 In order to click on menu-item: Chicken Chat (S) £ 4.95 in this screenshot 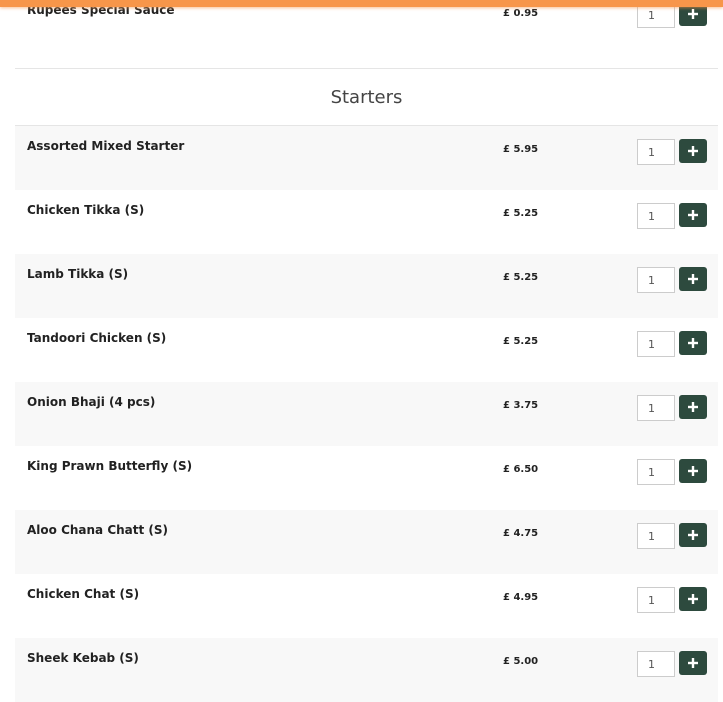, I will do `click(366, 606)`.